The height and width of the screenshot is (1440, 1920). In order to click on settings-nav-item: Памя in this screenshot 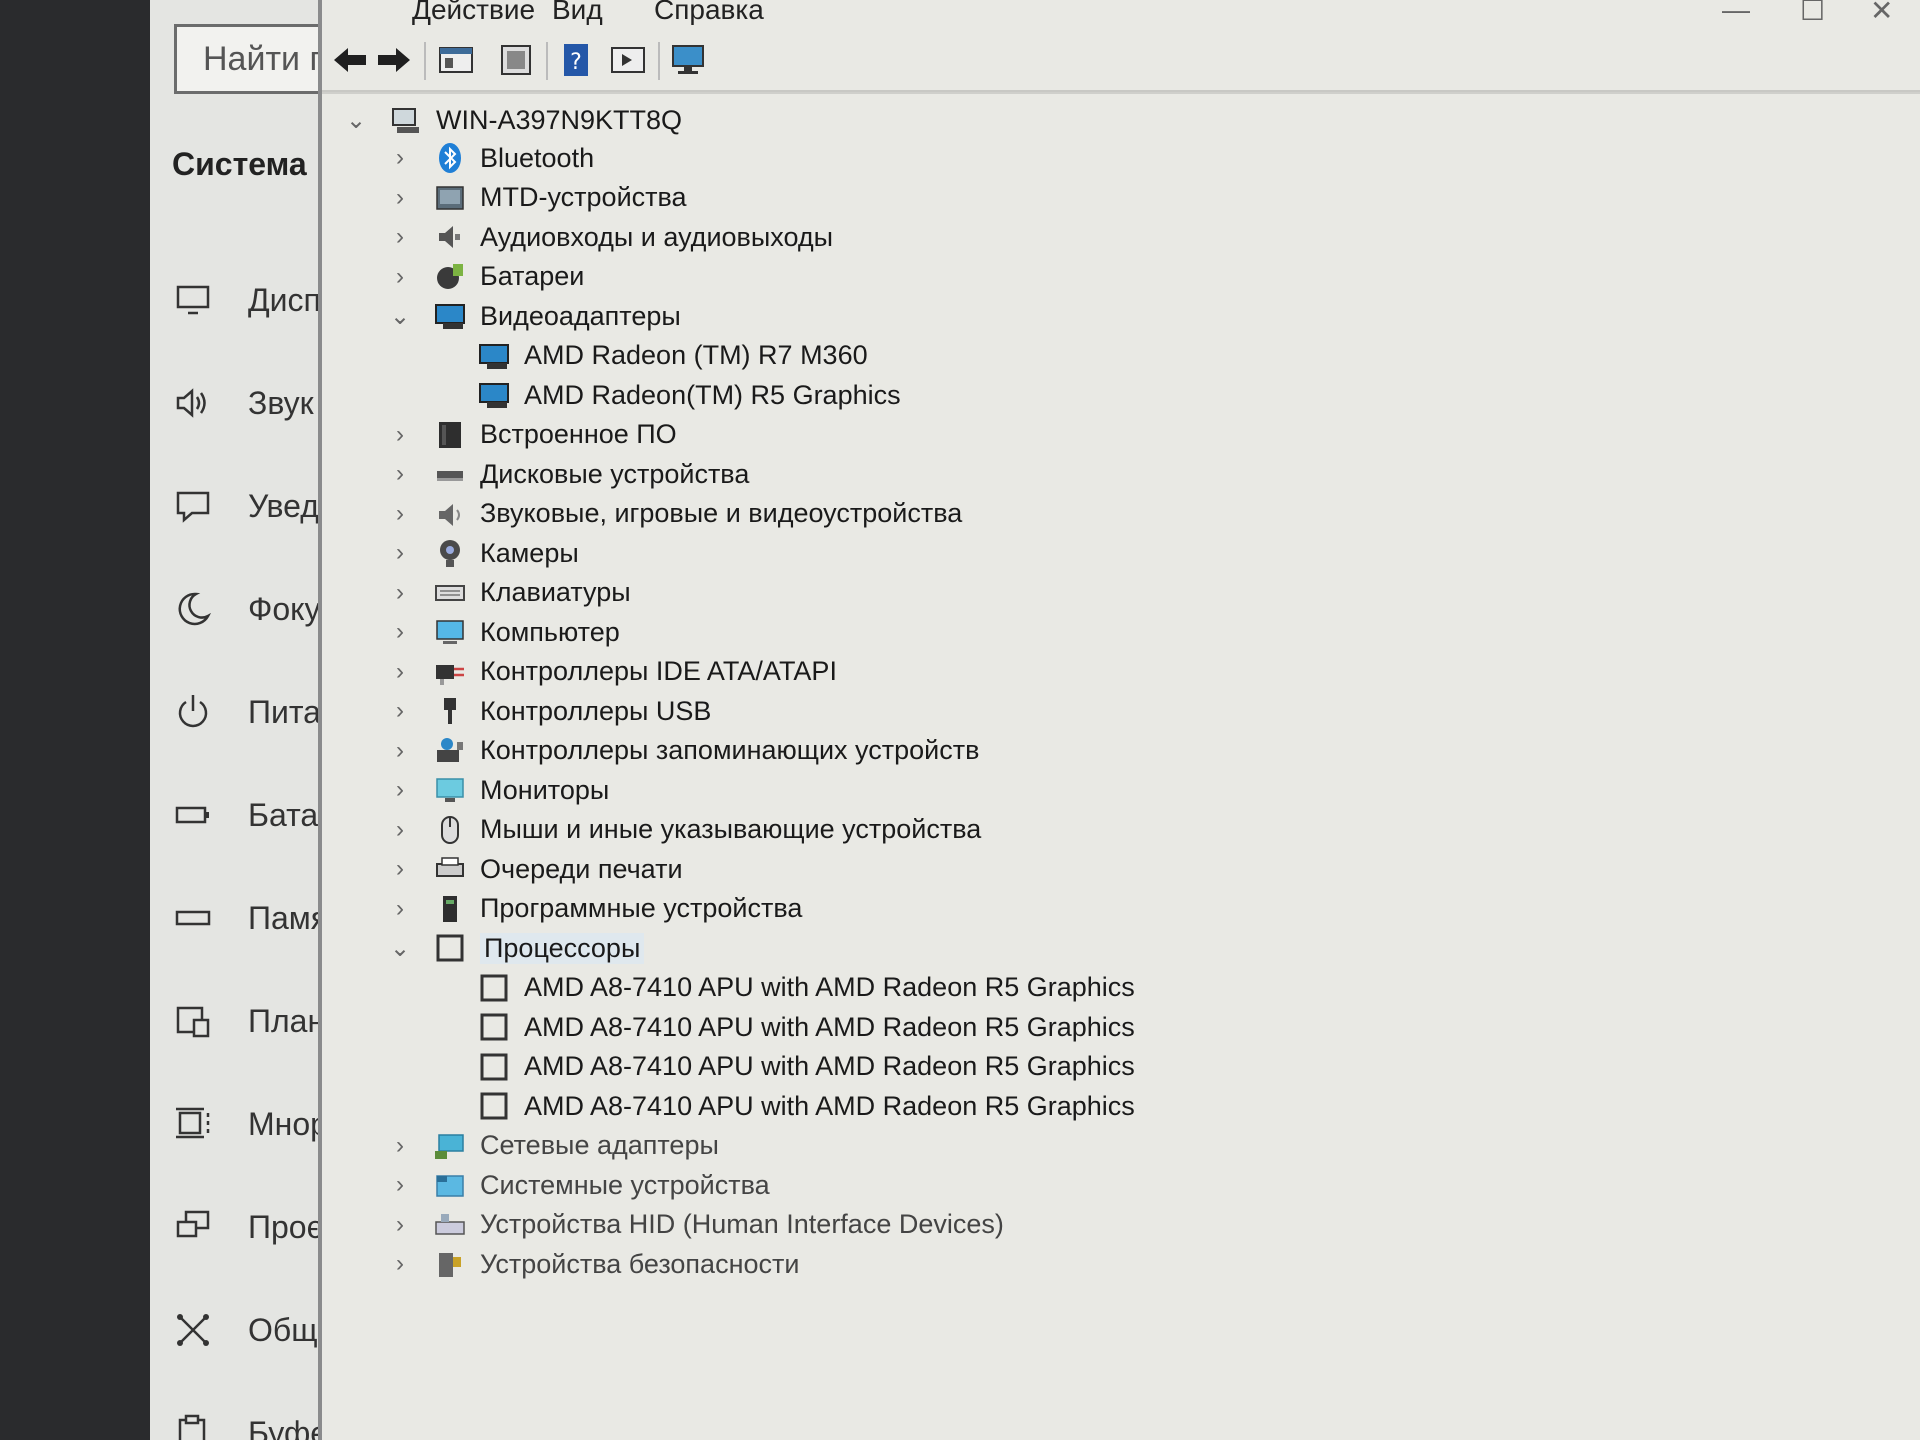, I will do `click(251, 918)`.